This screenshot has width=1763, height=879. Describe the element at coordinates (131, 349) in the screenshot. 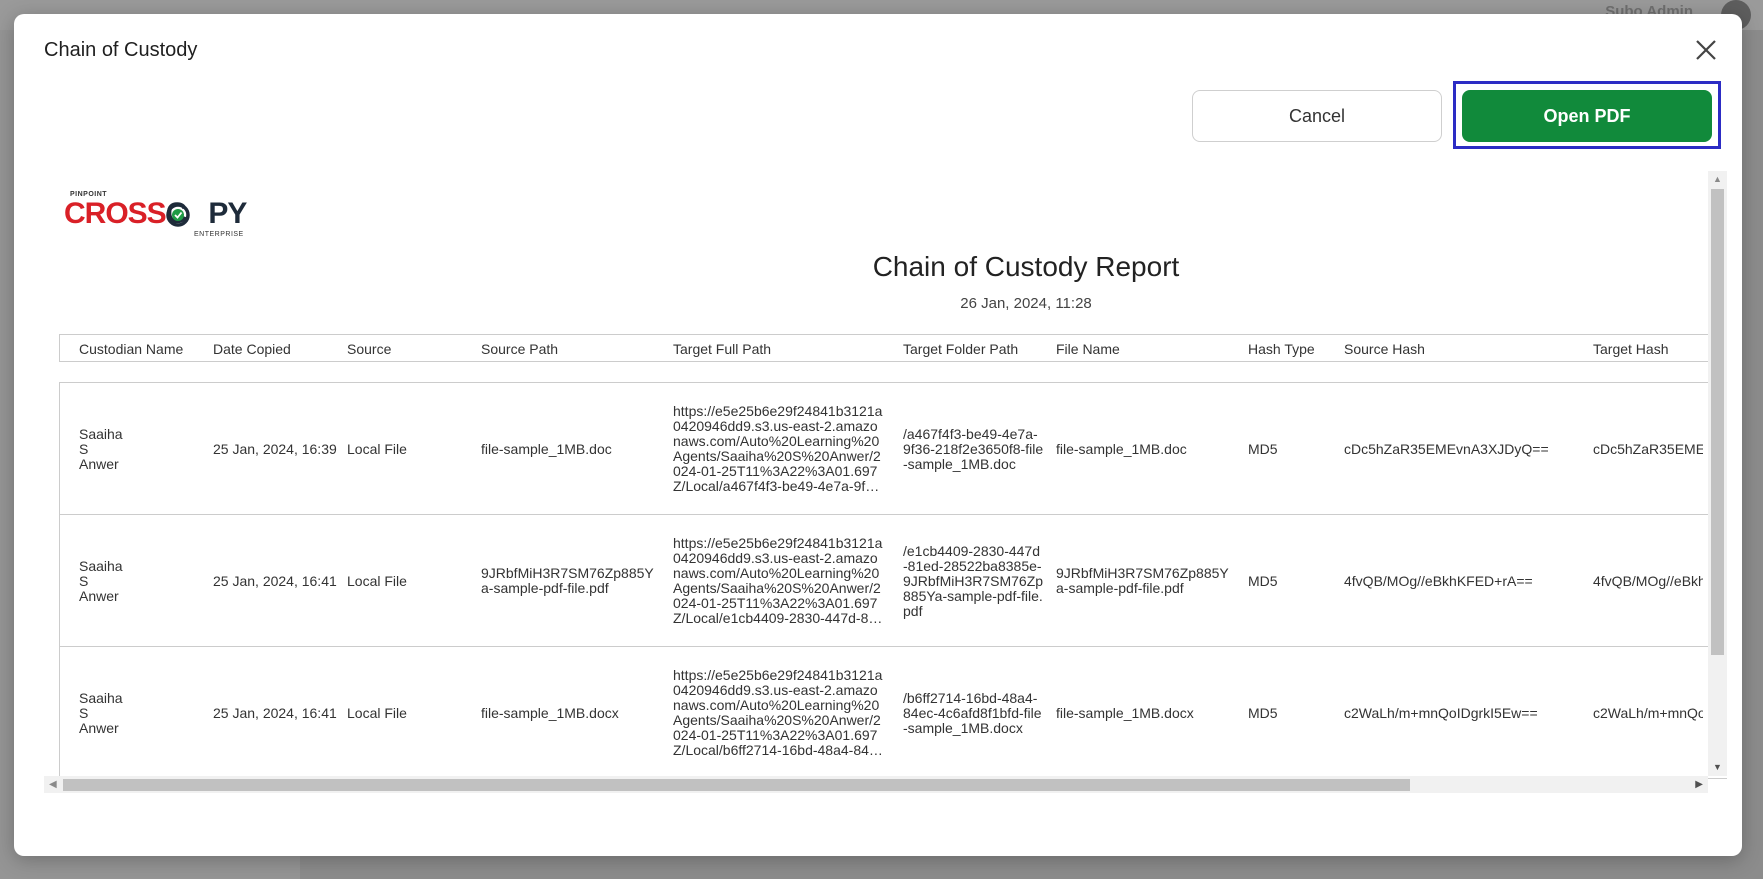

I see `column-header: Custodian Name` at that location.